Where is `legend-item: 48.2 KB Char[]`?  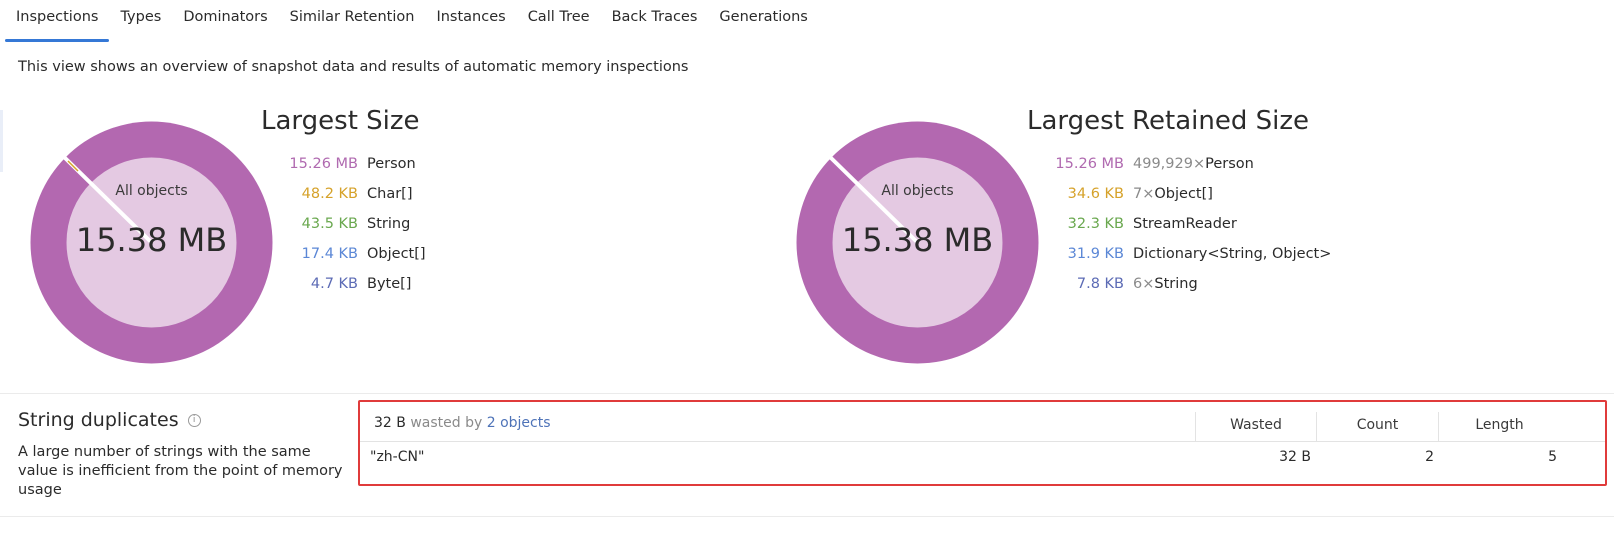
legend-item: 48.2 KB Char[] is located at coordinates (348, 194).